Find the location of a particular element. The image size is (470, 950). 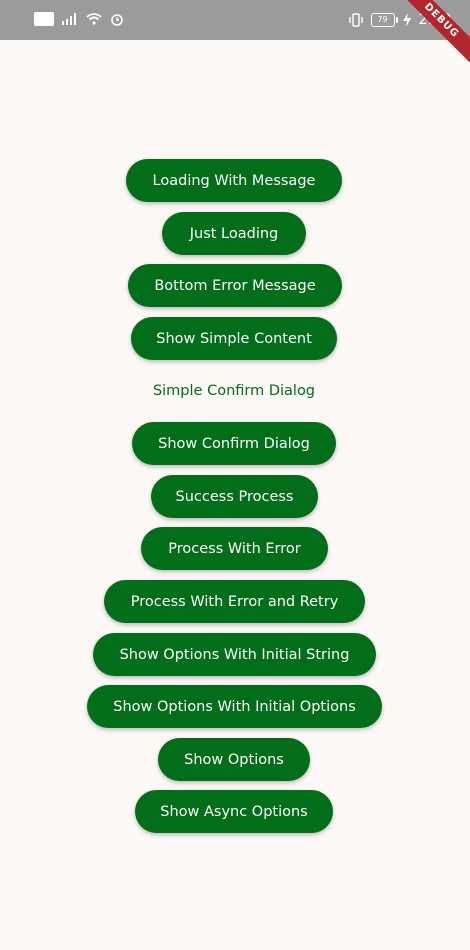

status-bar: 79 2:52 is located at coordinates (235, 20).